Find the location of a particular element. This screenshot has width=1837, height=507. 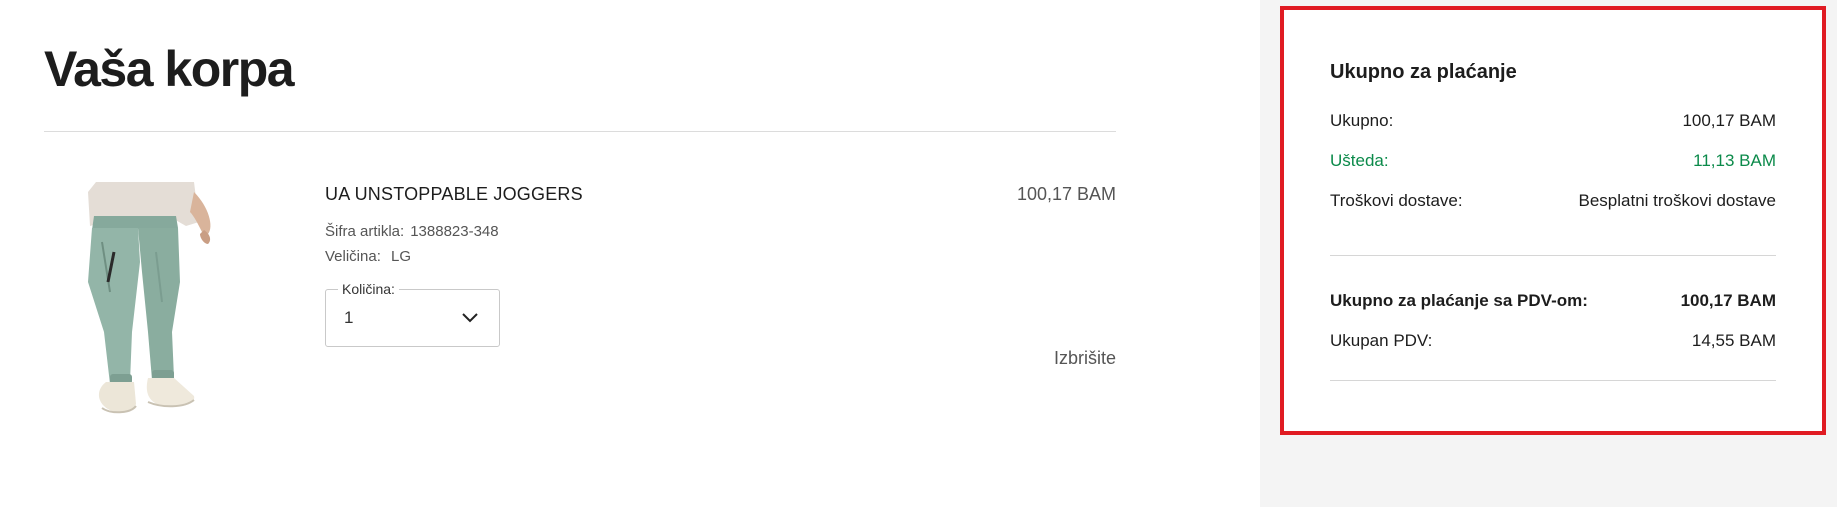

sku-label: Šifra artikla: is located at coordinates (365, 231).